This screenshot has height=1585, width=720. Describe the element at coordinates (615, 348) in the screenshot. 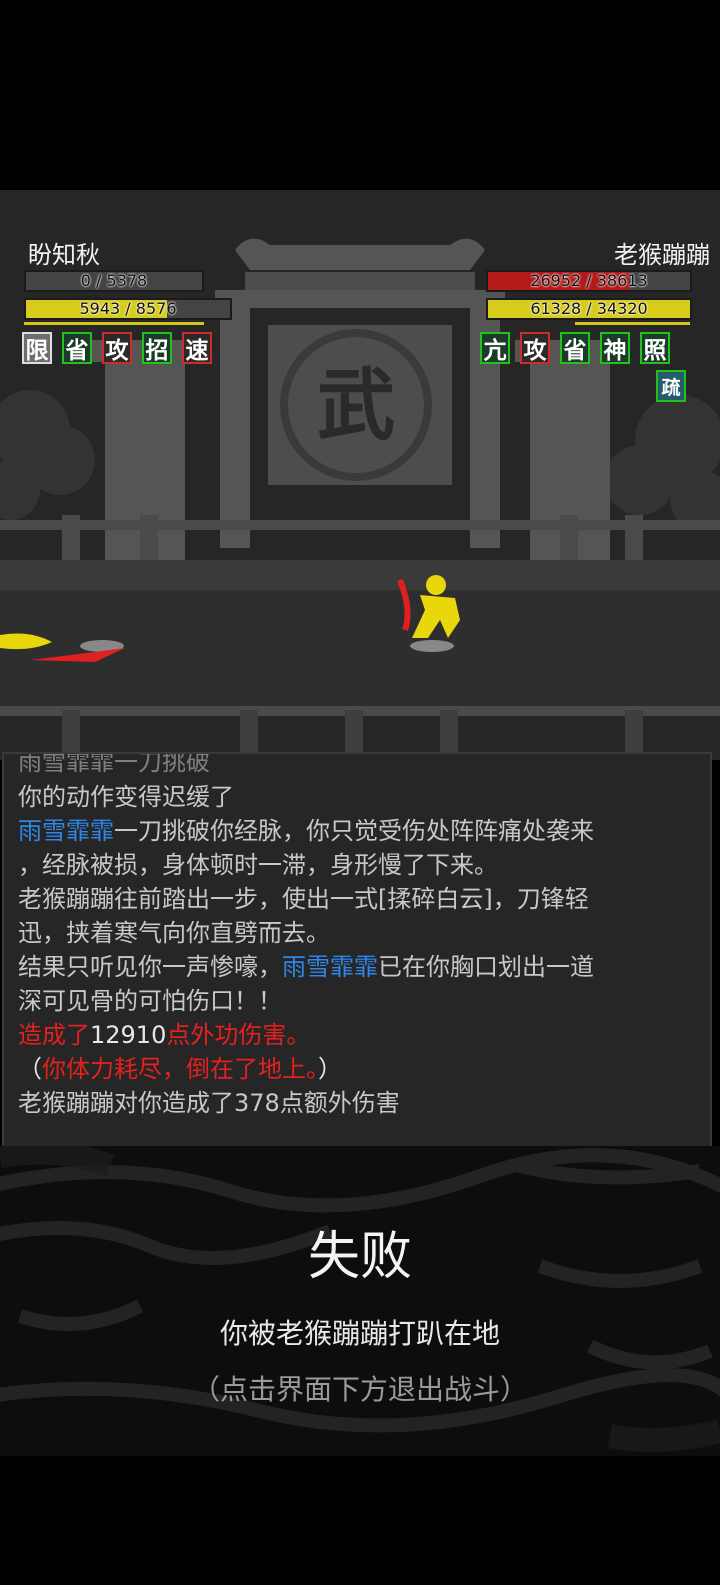

I see `enemy-status-badge: 神` at that location.